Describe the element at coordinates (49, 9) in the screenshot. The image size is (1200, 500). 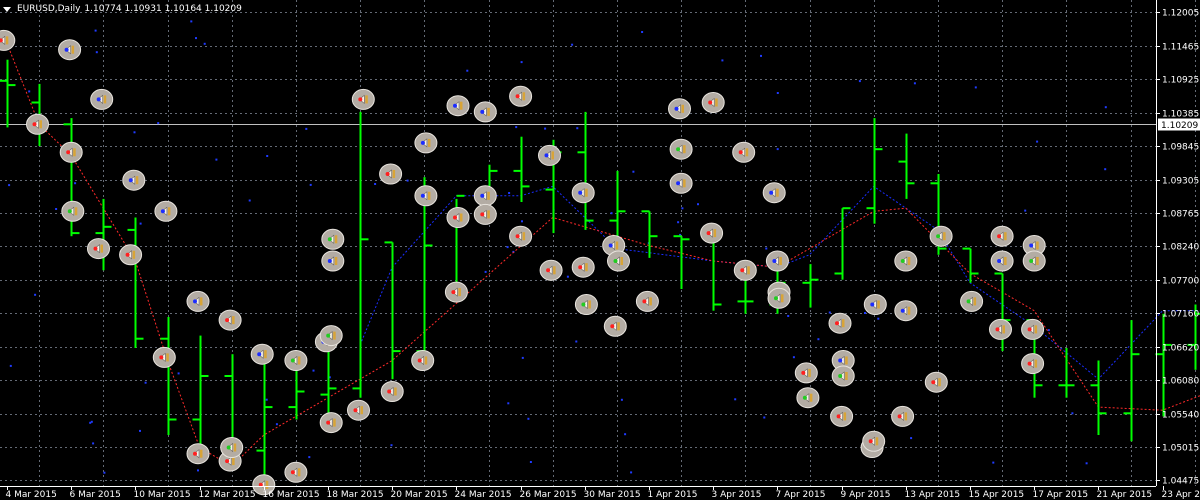
I see `symbol-label: EURUSD,Daily` at that location.